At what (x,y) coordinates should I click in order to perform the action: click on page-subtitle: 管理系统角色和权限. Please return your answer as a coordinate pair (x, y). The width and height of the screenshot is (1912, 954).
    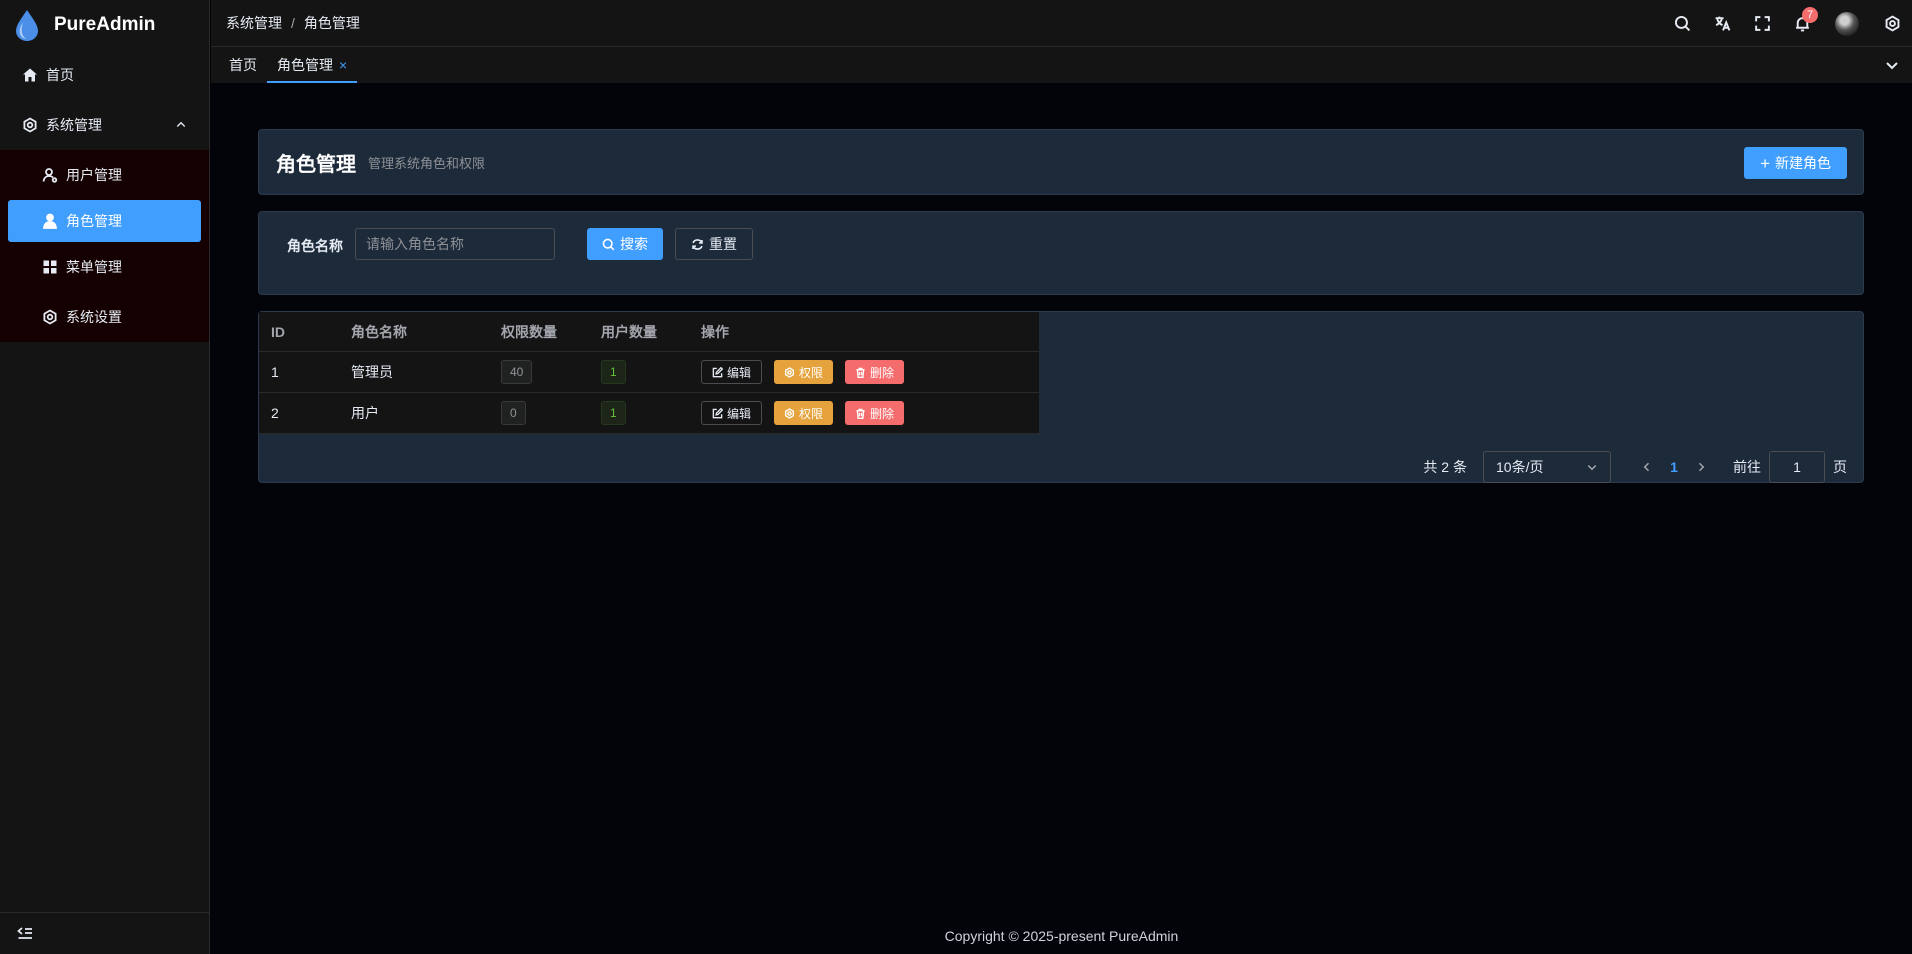
    Looking at the image, I should click on (427, 163).